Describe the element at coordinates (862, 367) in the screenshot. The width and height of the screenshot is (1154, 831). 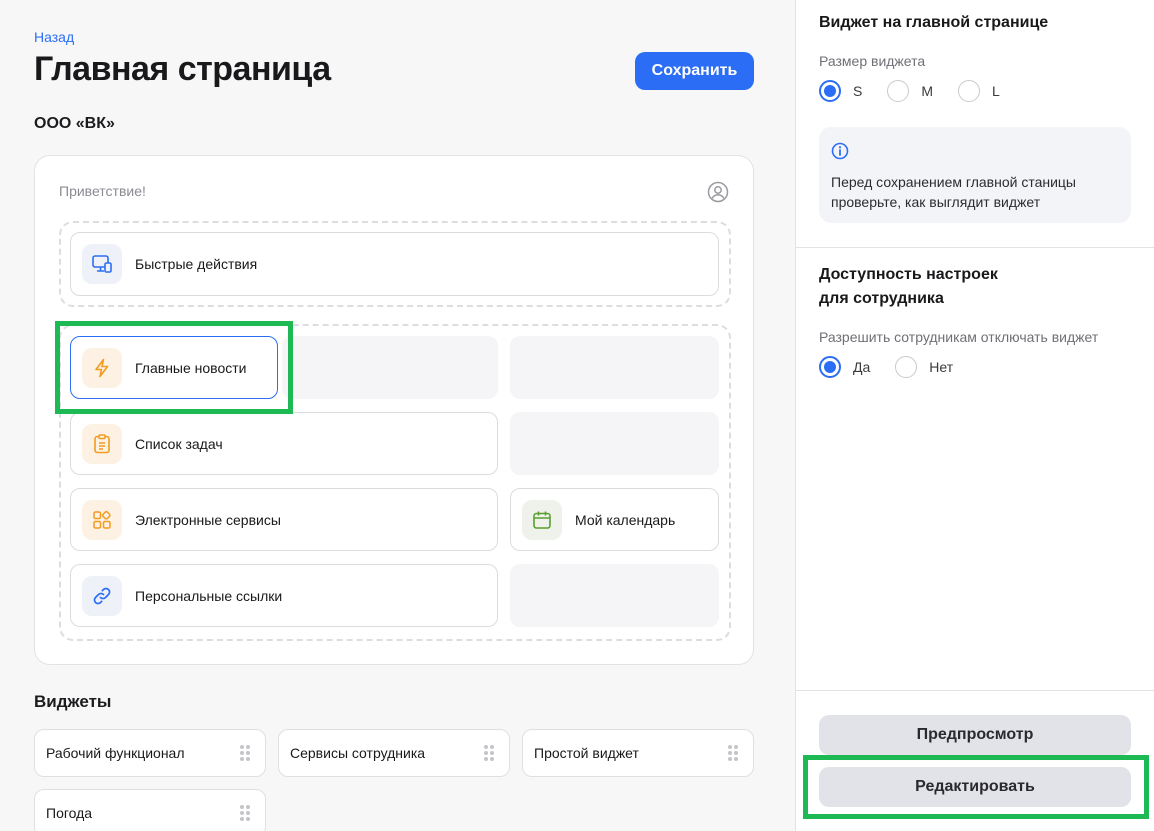
I see `radio-label: Да` at that location.